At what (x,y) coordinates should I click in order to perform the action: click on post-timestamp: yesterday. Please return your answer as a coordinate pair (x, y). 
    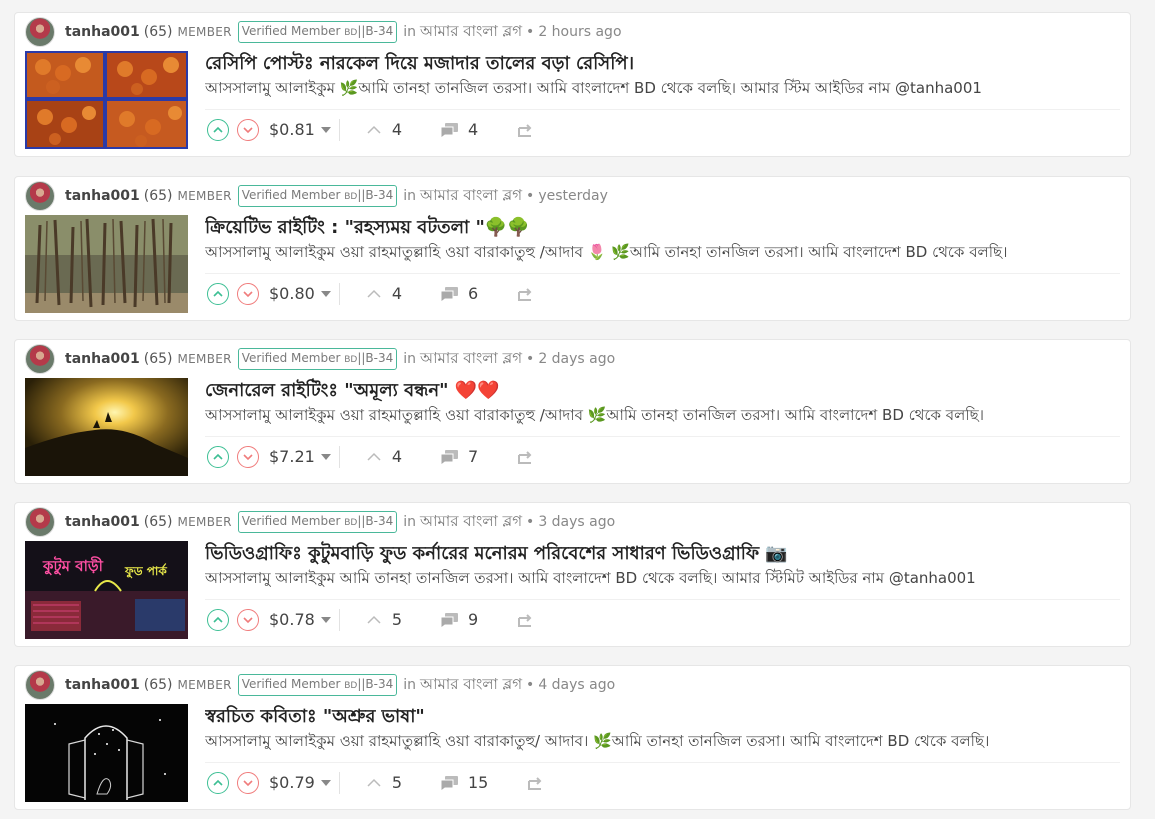
    Looking at the image, I should click on (573, 196).